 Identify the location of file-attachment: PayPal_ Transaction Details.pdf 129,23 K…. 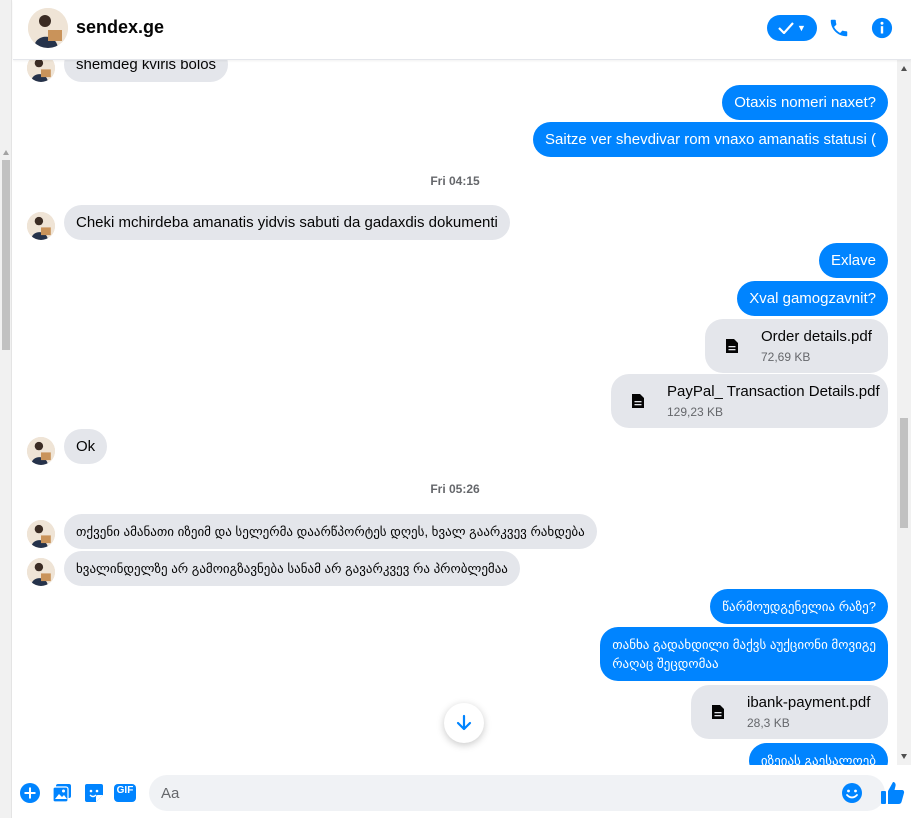
(749, 401).